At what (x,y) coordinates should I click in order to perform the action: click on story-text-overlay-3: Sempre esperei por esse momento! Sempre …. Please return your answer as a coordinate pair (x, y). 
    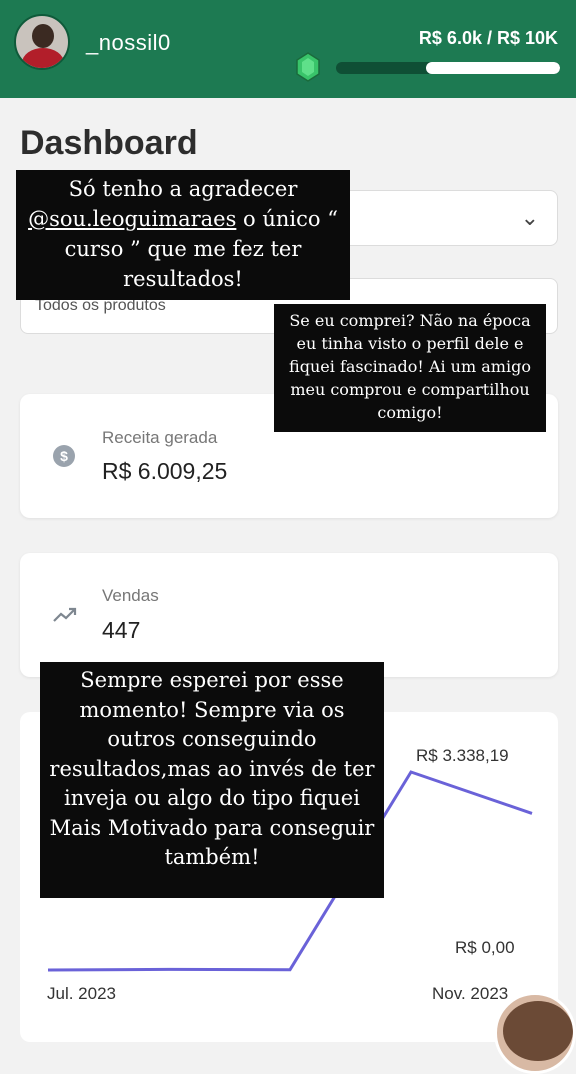
    Looking at the image, I should click on (212, 780).